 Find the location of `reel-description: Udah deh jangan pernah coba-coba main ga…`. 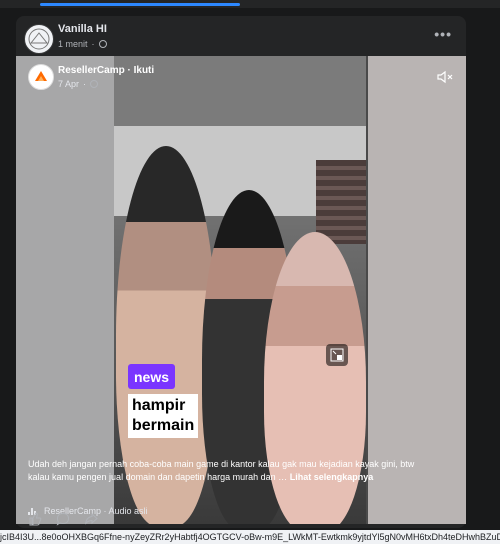

reel-description: Udah deh jangan pernah coba-coba main ga… is located at coordinates (223, 471).